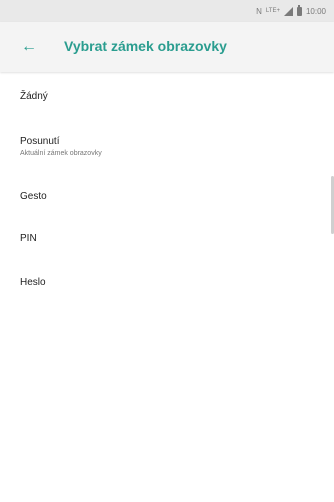  What do you see at coordinates (34, 96) in the screenshot?
I see `option-title: Žádný` at bounding box center [34, 96].